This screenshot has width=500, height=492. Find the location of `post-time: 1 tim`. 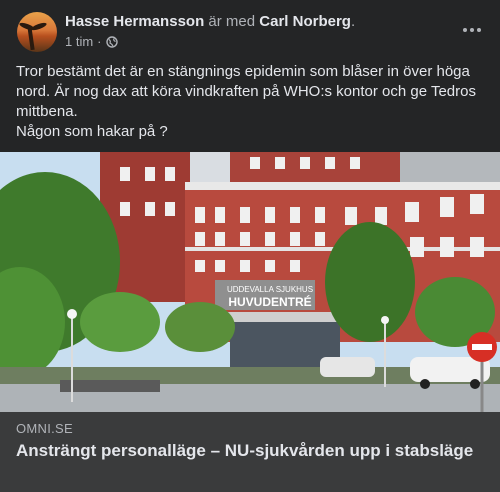

post-time: 1 tim is located at coordinates (79, 41).